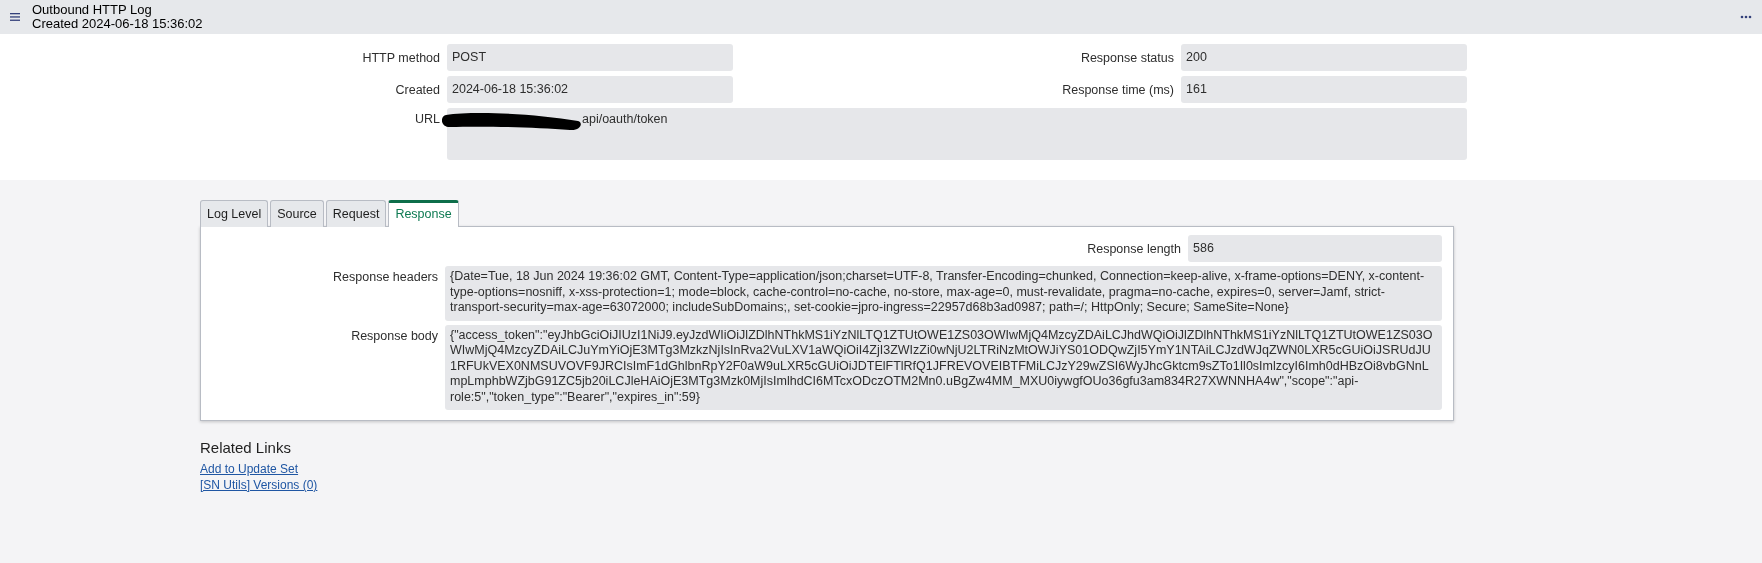 The width and height of the screenshot is (1762, 563). I want to click on form-subtitle: Created 2024-06-18 15:36:02, so click(117, 24).